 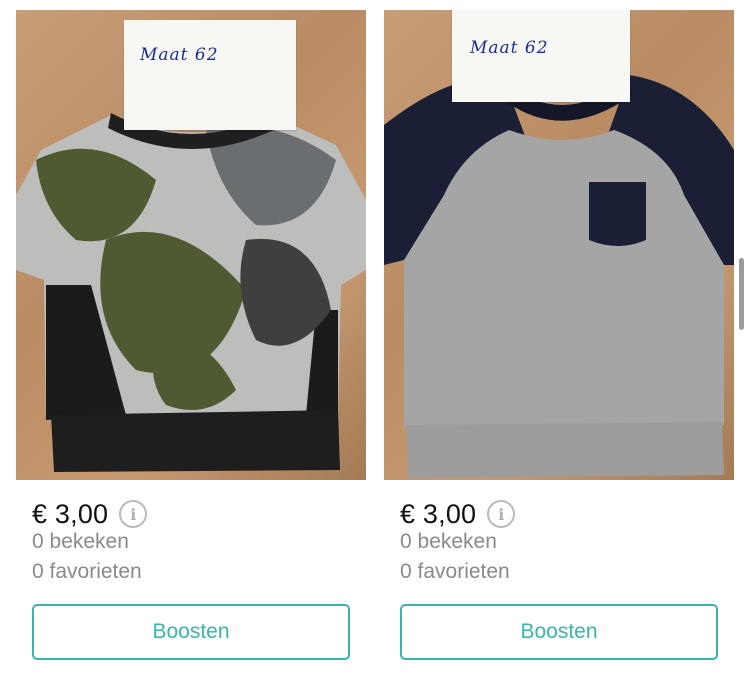 I want to click on views-count-2: 0 bekeken, so click(x=448, y=541).